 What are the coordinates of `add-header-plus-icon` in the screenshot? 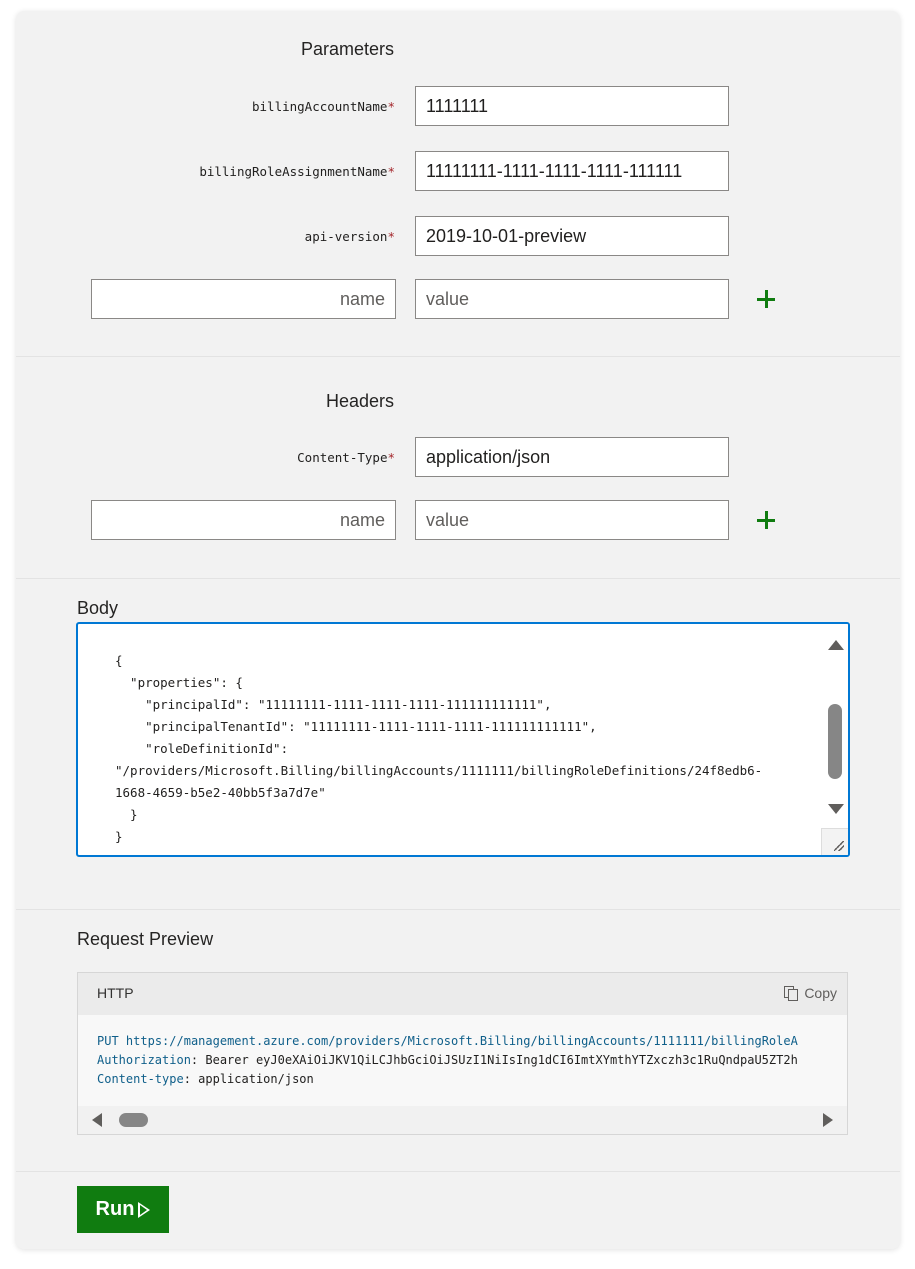 It's located at (766, 520).